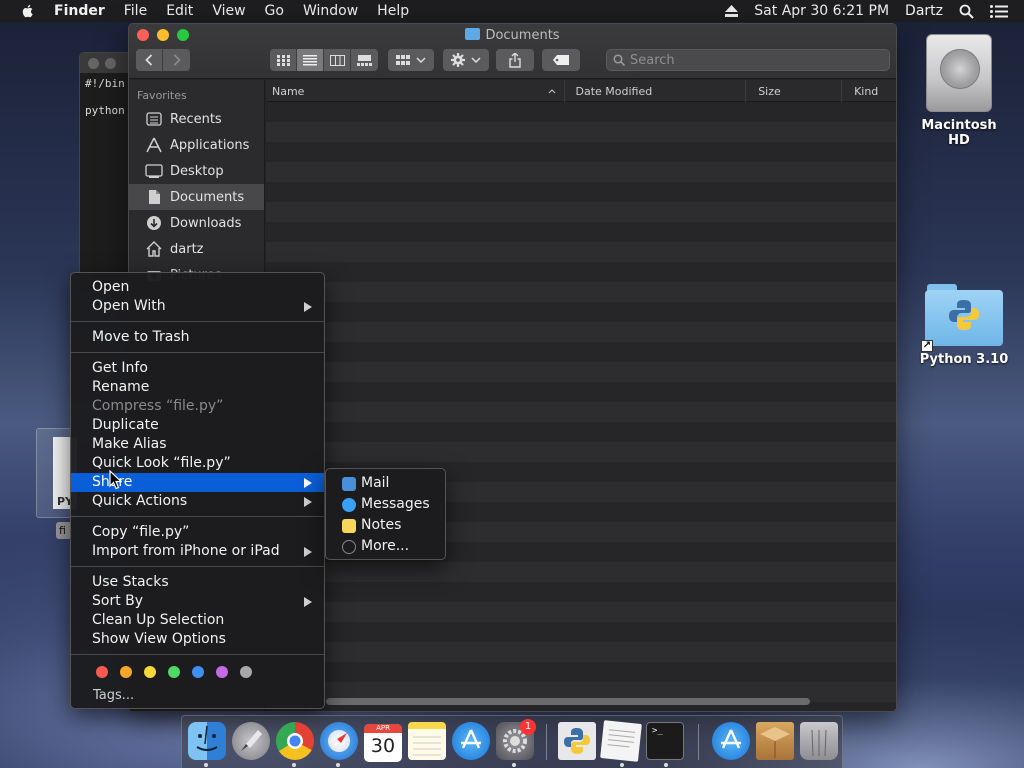 Image resolution: width=1024 pixels, height=768 pixels. Describe the element at coordinates (93, 63) in the screenshot. I see `terminal-close-button` at that location.